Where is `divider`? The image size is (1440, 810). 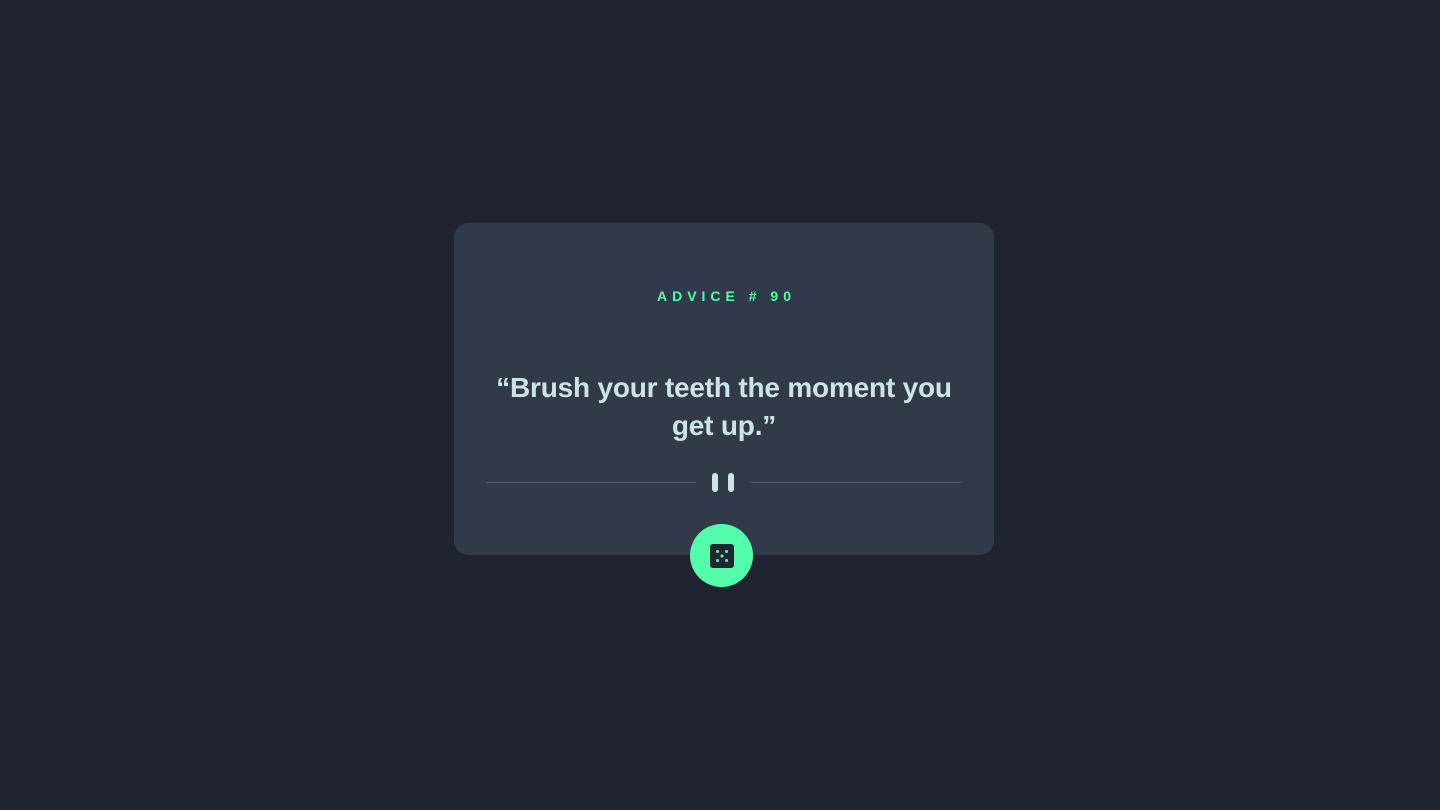 divider is located at coordinates (723, 483).